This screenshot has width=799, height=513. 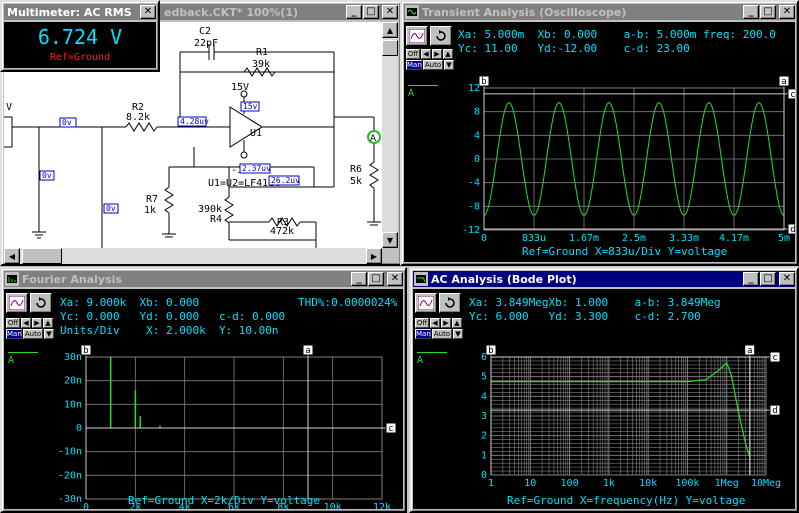 I want to click on r6-value: 5k, so click(x=356, y=181).